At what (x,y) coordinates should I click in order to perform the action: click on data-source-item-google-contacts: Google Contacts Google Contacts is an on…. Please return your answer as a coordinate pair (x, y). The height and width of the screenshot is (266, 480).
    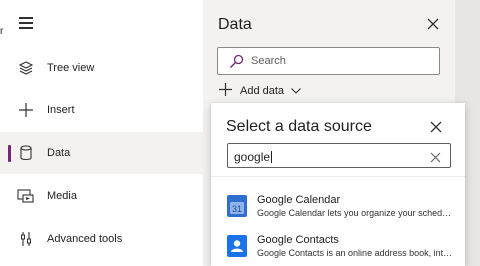
    Looking at the image, I should click on (338, 248).